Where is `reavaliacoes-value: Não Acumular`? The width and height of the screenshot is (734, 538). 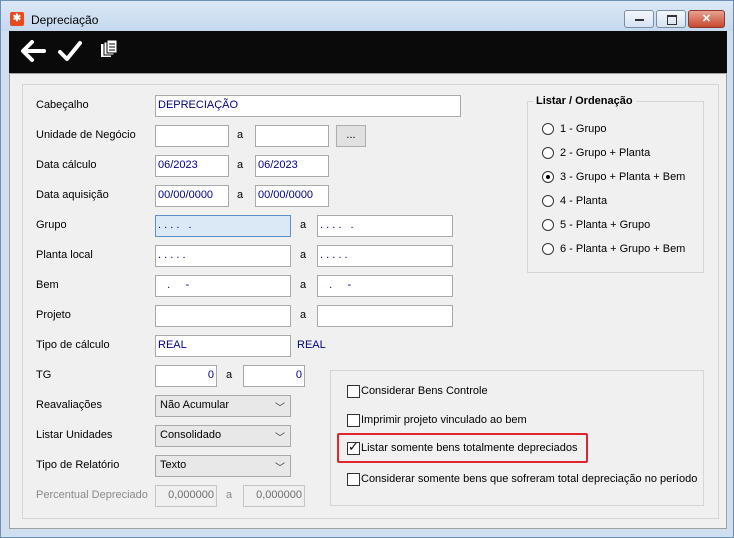
reavaliacoes-value: Não Acumular is located at coordinates (195, 405).